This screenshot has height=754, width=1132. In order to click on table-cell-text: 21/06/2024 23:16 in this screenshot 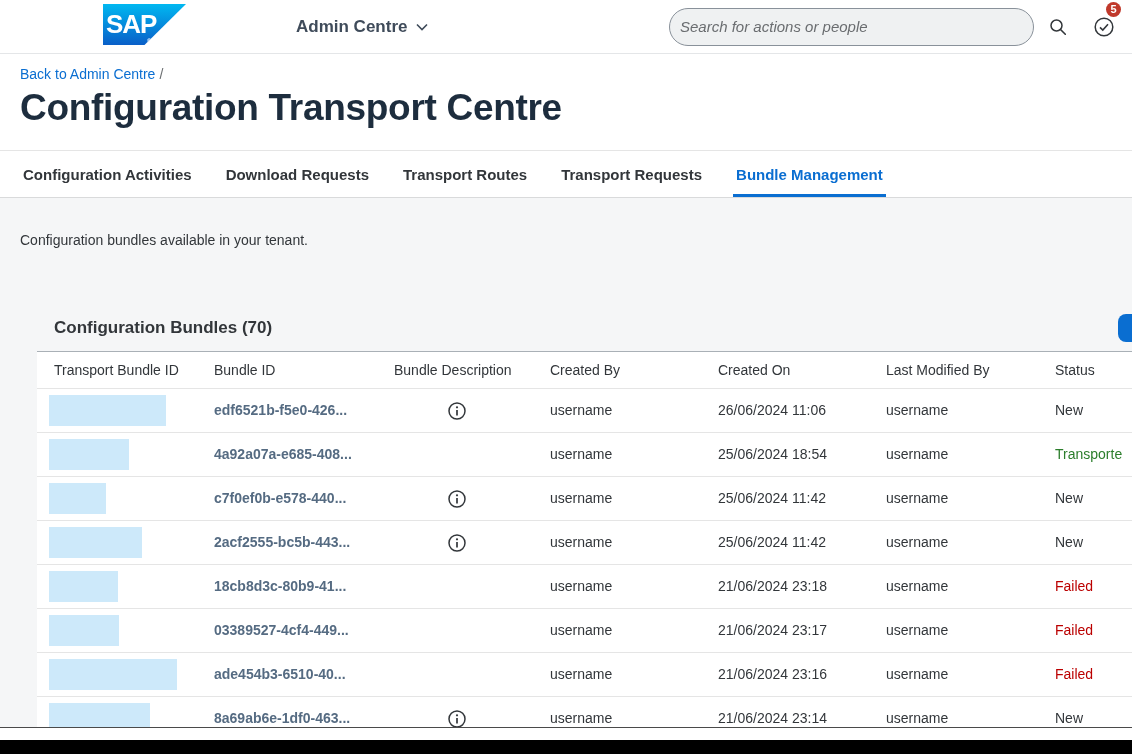, I will do `click(773, 674)`.